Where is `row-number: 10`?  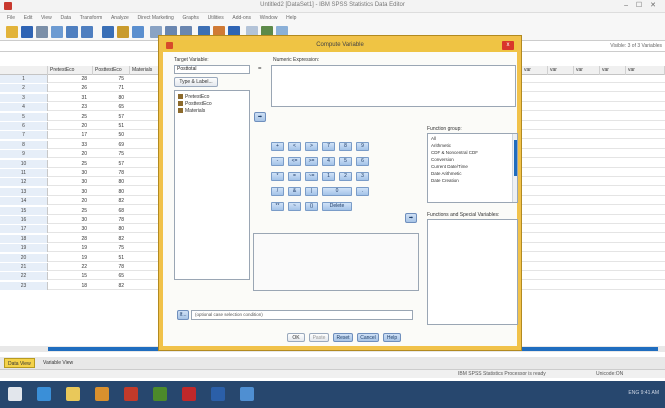 row-number: 10 is located at coordinates (24, 163).